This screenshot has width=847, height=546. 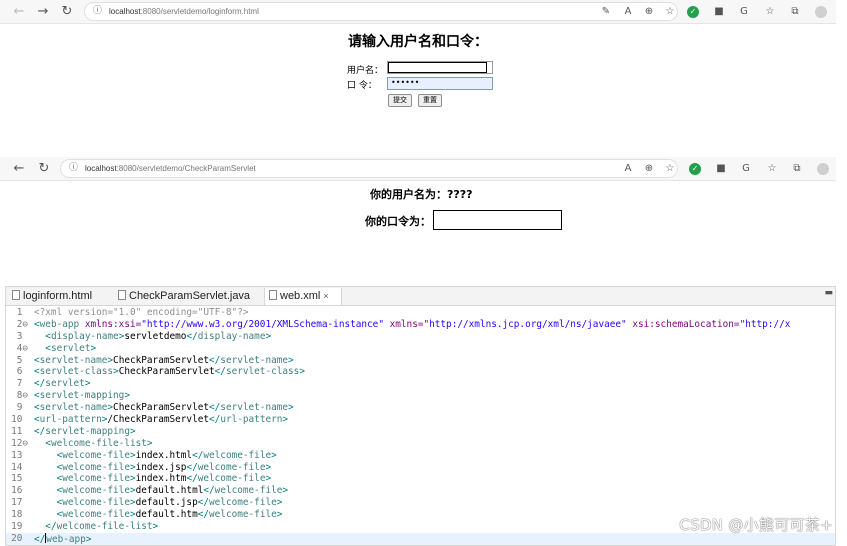 What do you see at coordinates (169, 515) in the screenshot?
I see `code-text: <welcome-file>default.htm</welcome-file>` at bounding box center [169, 515].